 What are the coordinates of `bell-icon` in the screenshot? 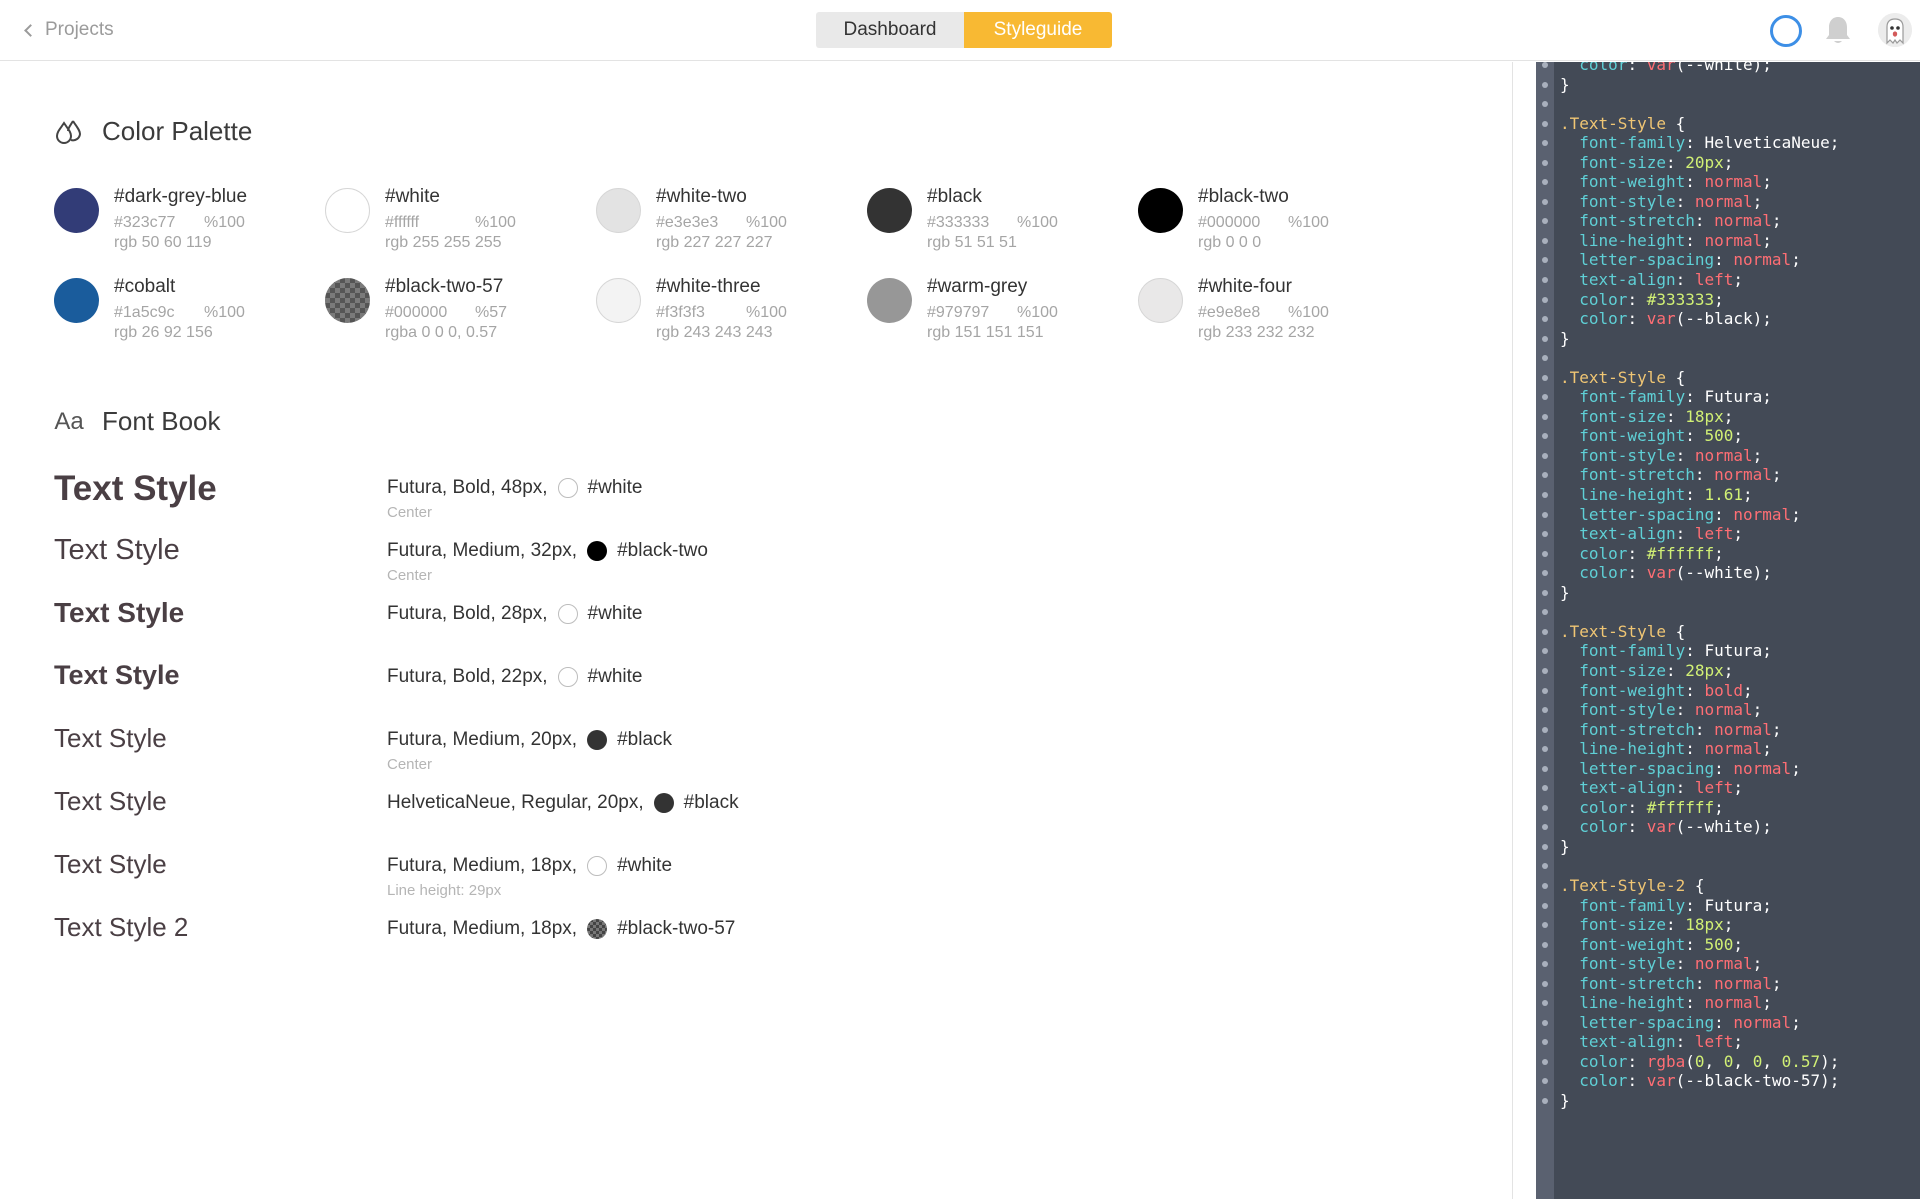 It's located at (1838, 30).